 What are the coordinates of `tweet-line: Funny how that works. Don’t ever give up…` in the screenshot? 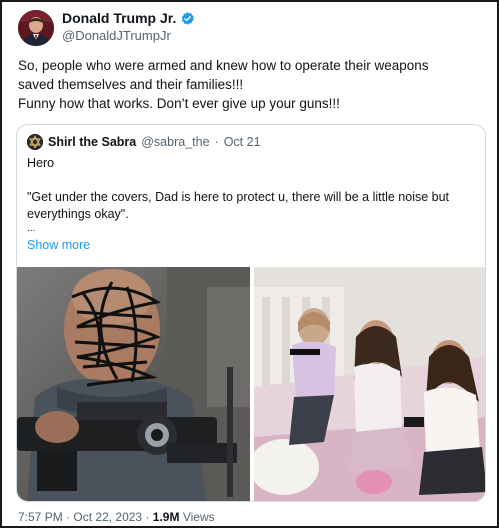 It's located at (179, 103).